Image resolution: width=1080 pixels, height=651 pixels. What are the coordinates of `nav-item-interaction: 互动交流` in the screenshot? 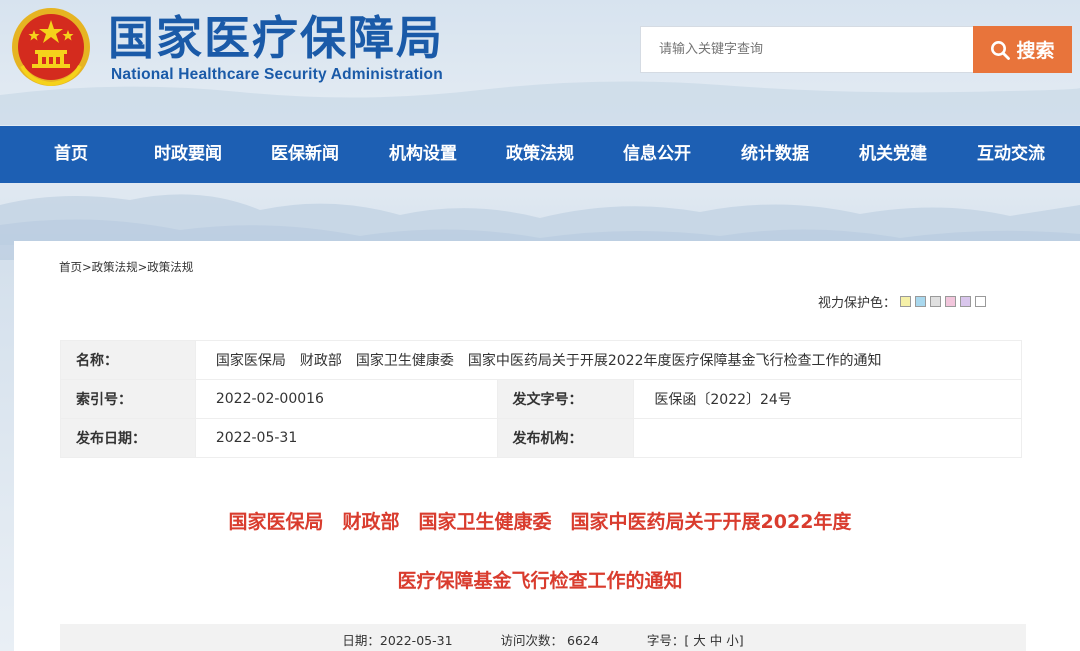 It's located at (1011, 154).